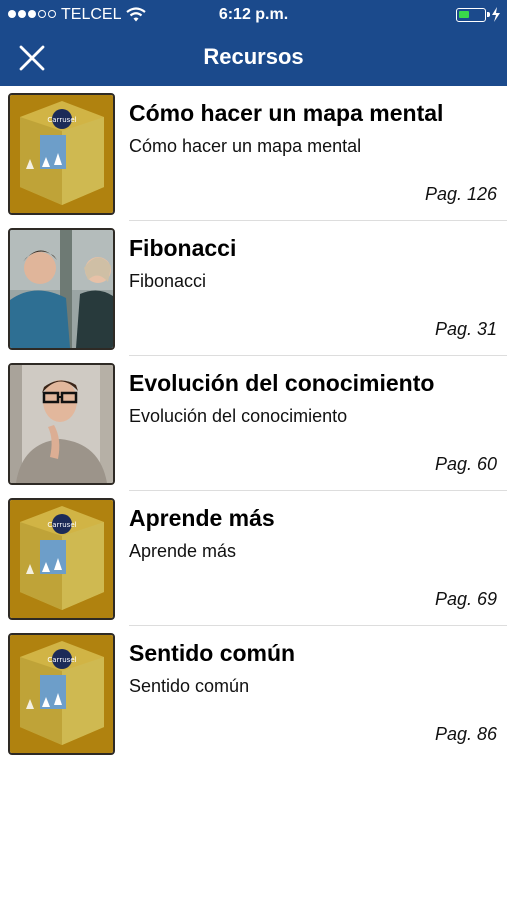  I want to click on resource-subtitle: Cómo hacer un mapa mental, so click(245, 146).